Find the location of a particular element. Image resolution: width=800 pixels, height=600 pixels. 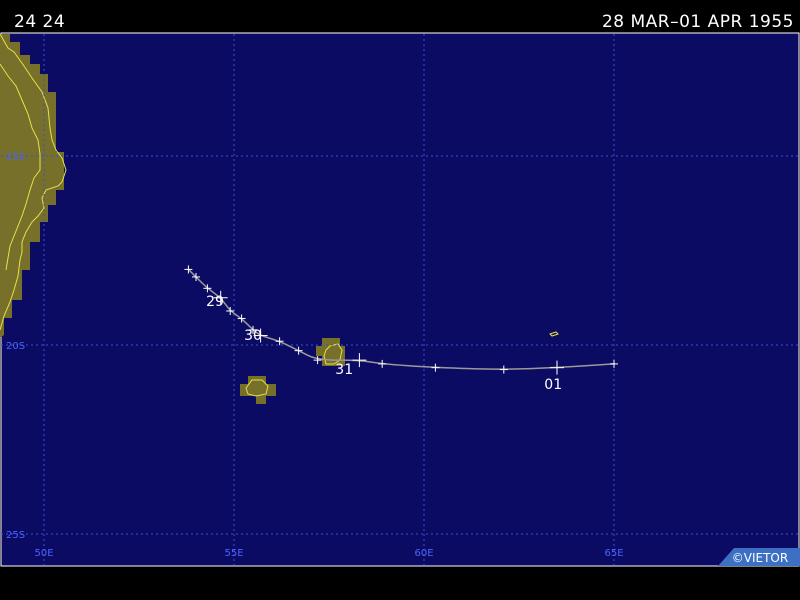

lat-label: 25S is located at coordinates (15, 535).